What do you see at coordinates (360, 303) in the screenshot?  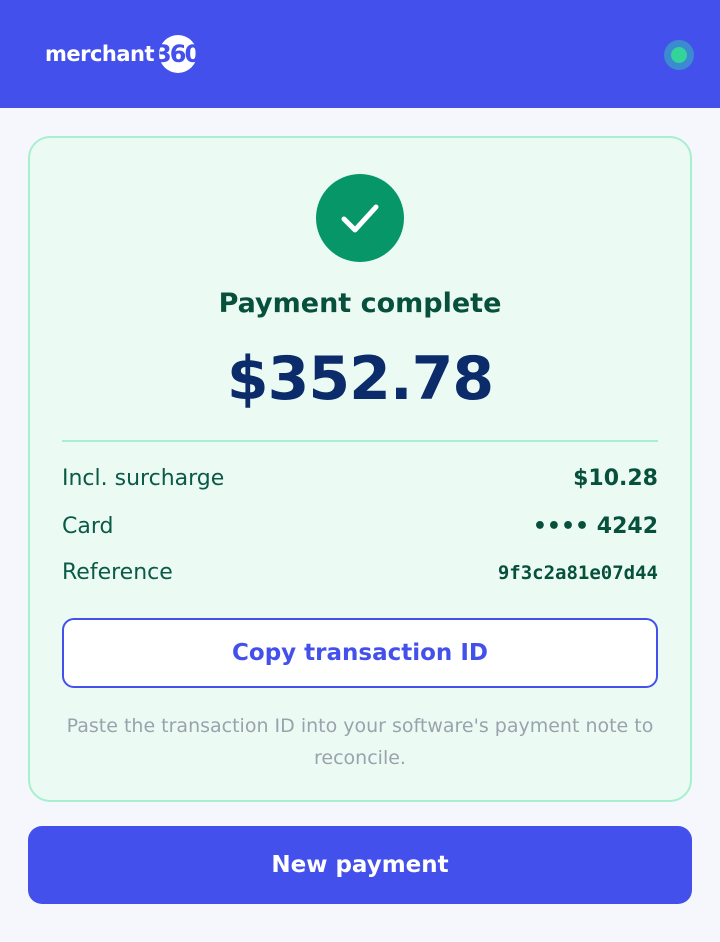 I see `payment-status-title: Payment complete` at bounding box center [360, 303].